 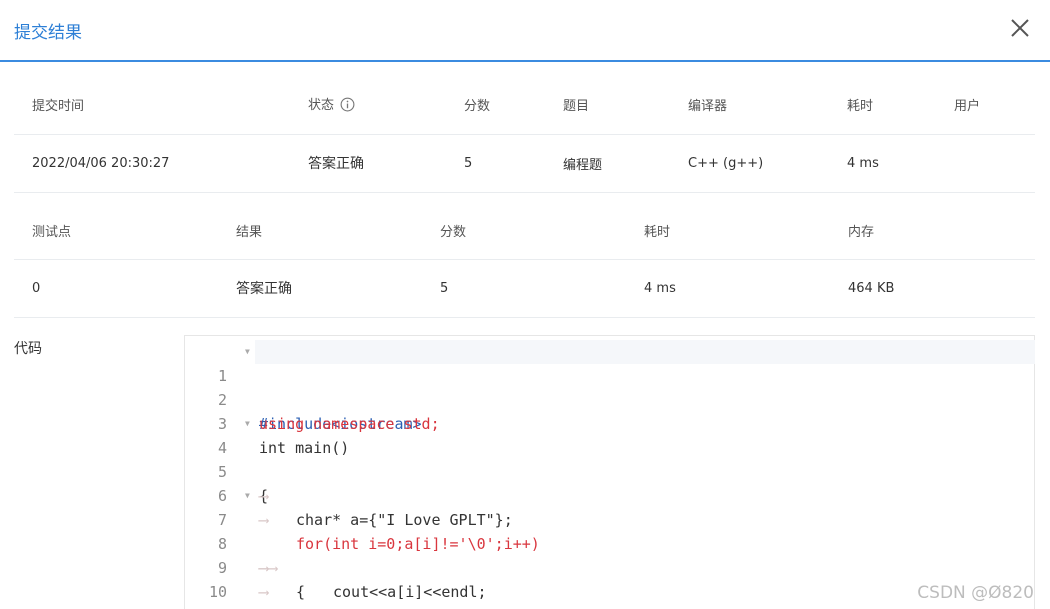 I want to click on header-user: 用户, so click(x=985, y=105).